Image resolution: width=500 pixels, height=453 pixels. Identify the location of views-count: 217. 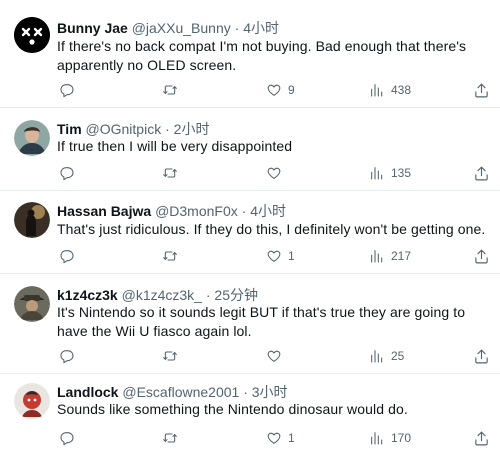
(401, 256).